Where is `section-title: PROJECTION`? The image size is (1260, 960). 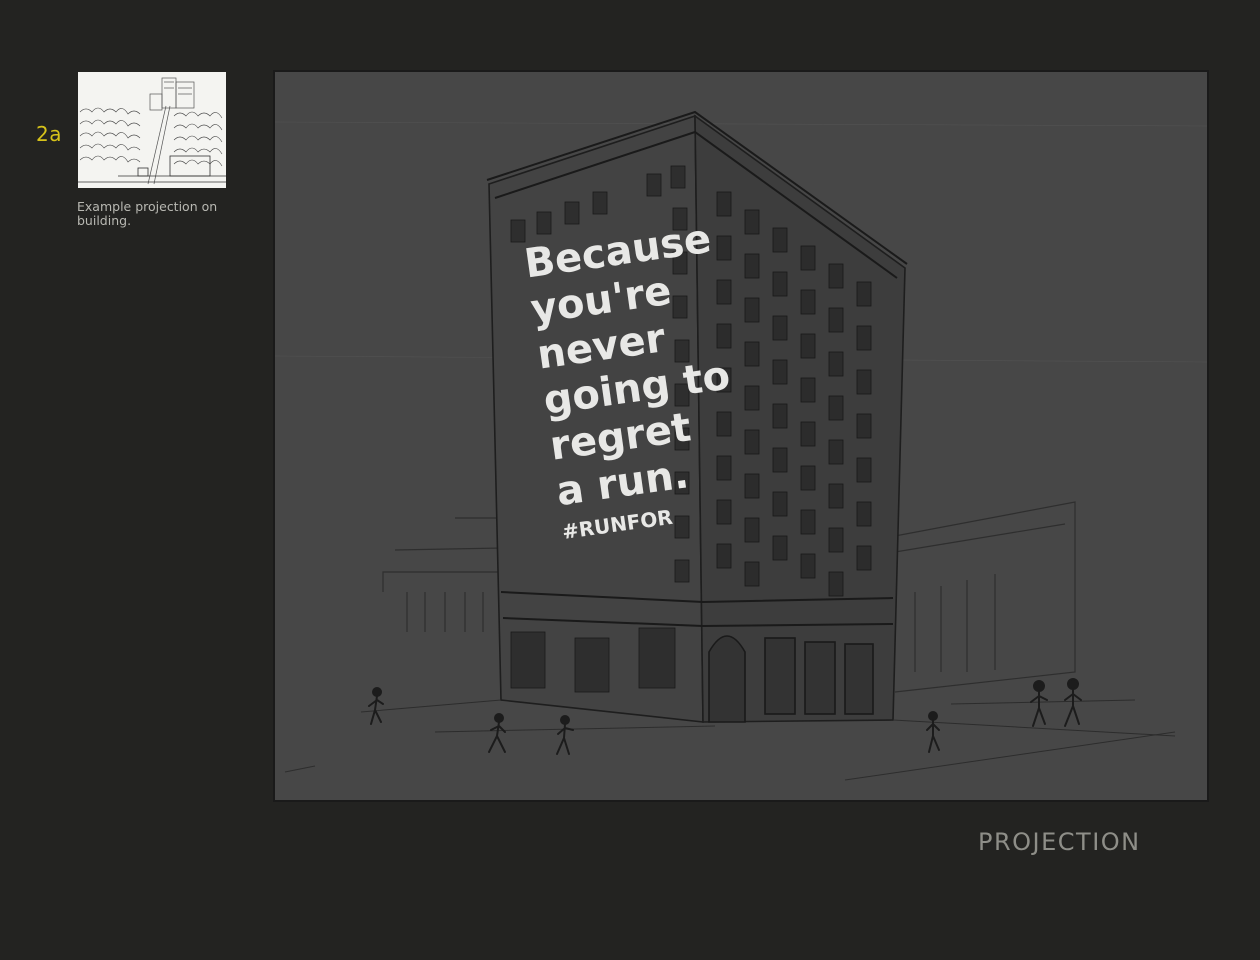
section-title: PROJECTION is located at coordinates (1059, 842).